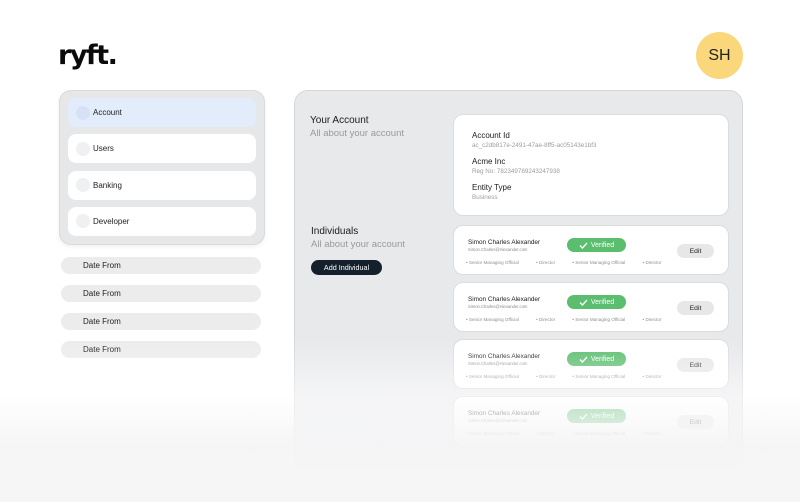 The image size is (800, 502). I want to click on sidebar-item-label: Users, so click(103, 149).